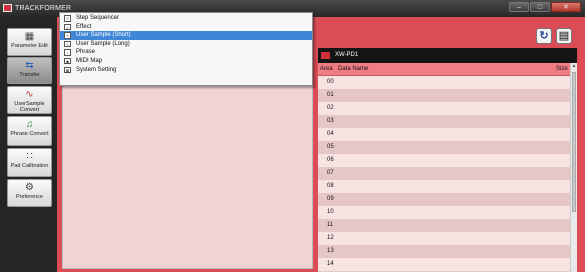 This screenshot has width=585, height=272. Describe the element at coordinates (29, 124) in the screenshot. I see `phrase-icon: ♫` at that location.